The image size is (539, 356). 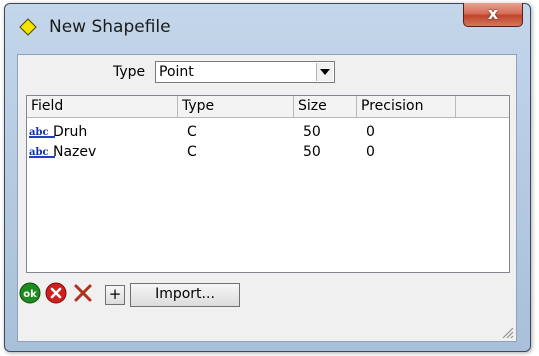 I want to click on field-name: Druh, so click(x=70, y=132).